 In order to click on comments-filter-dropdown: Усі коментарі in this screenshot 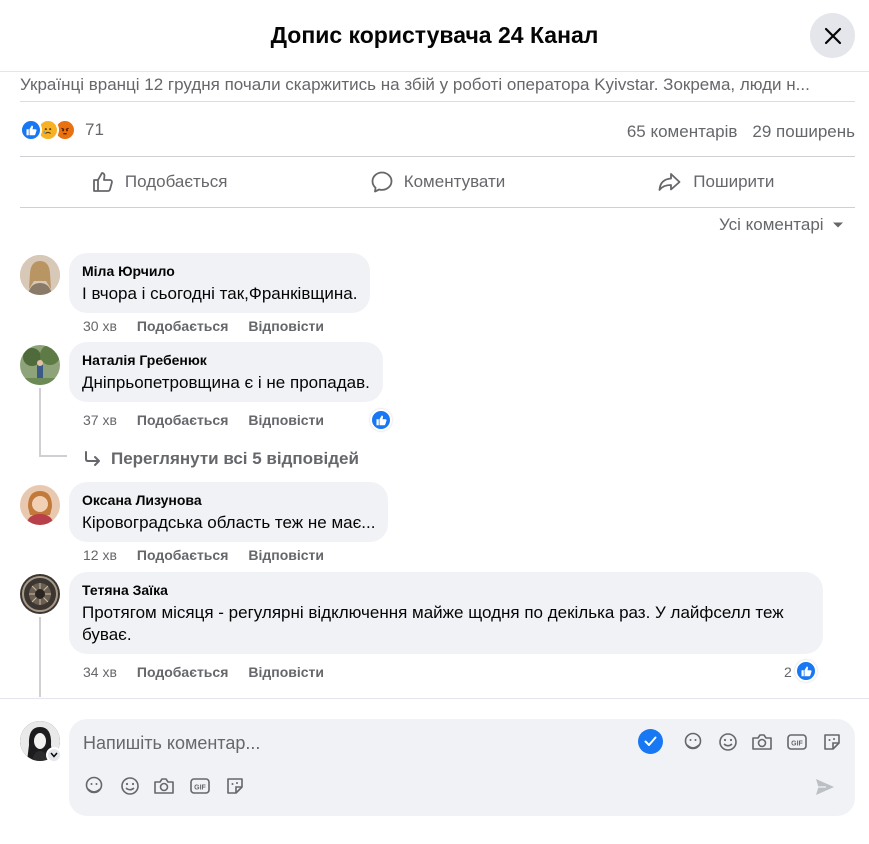, I will do `click(781, 225)`.